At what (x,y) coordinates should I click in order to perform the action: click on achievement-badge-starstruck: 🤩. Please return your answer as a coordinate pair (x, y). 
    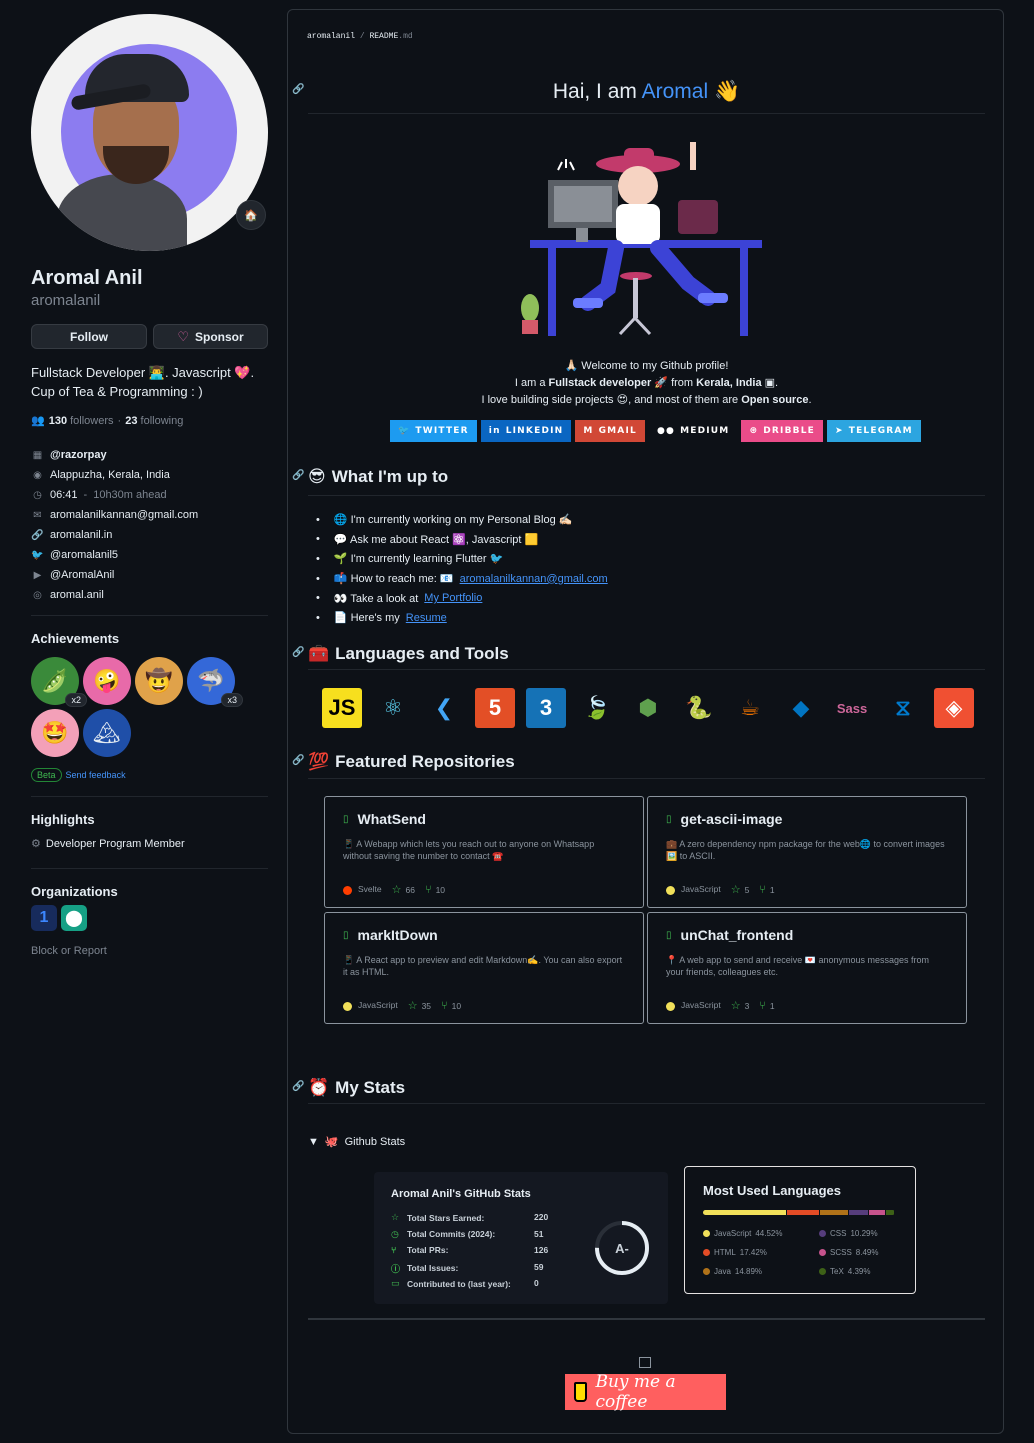
    Looking at the image, I should click on (55, 733).